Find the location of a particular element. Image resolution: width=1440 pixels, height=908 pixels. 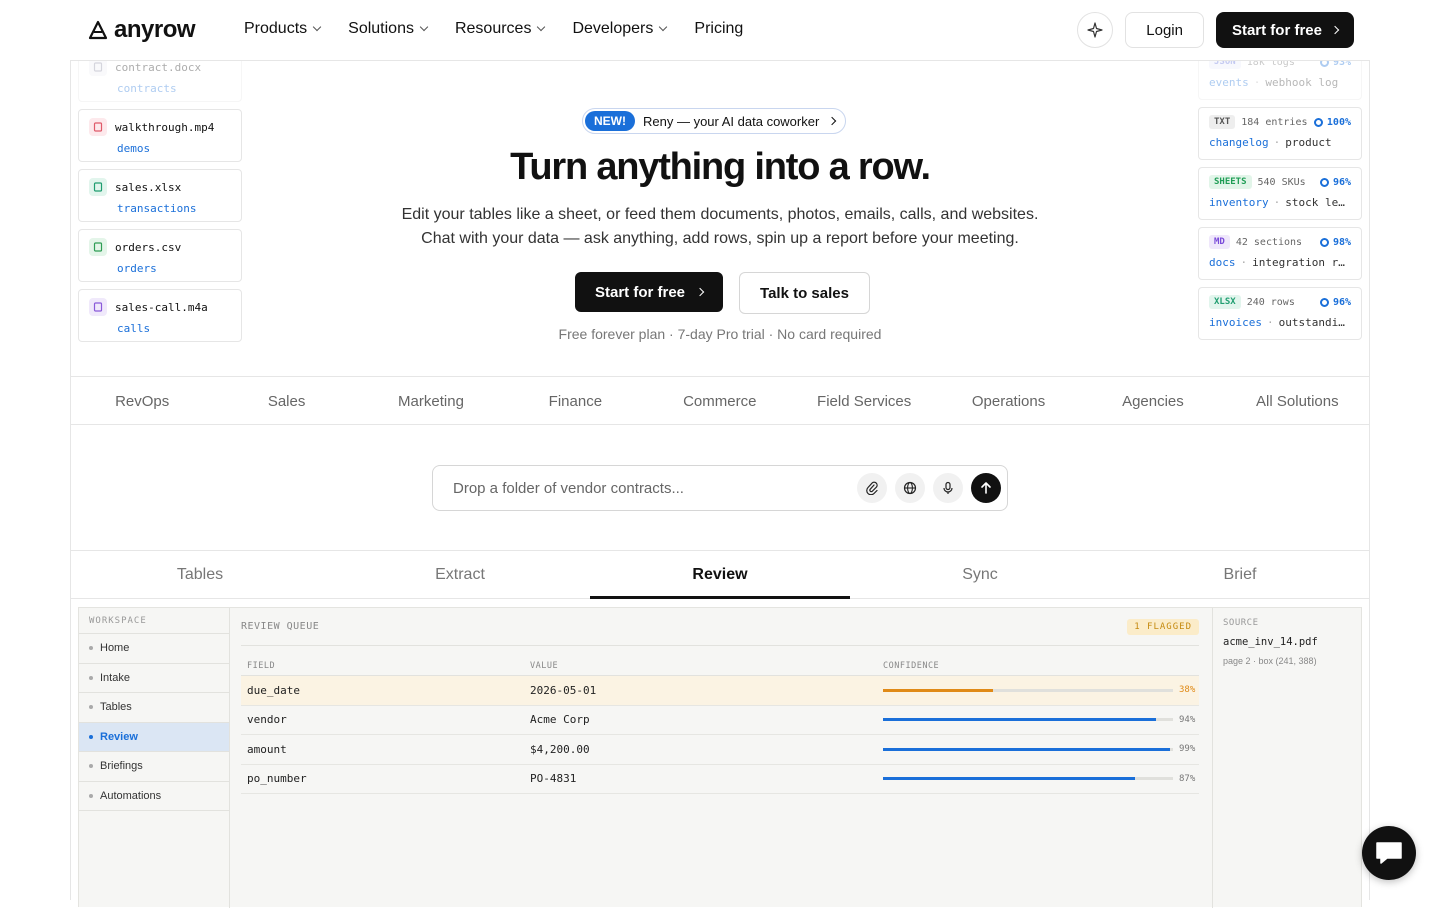

menu-label: Solutions is located at coordinates (381, 28).